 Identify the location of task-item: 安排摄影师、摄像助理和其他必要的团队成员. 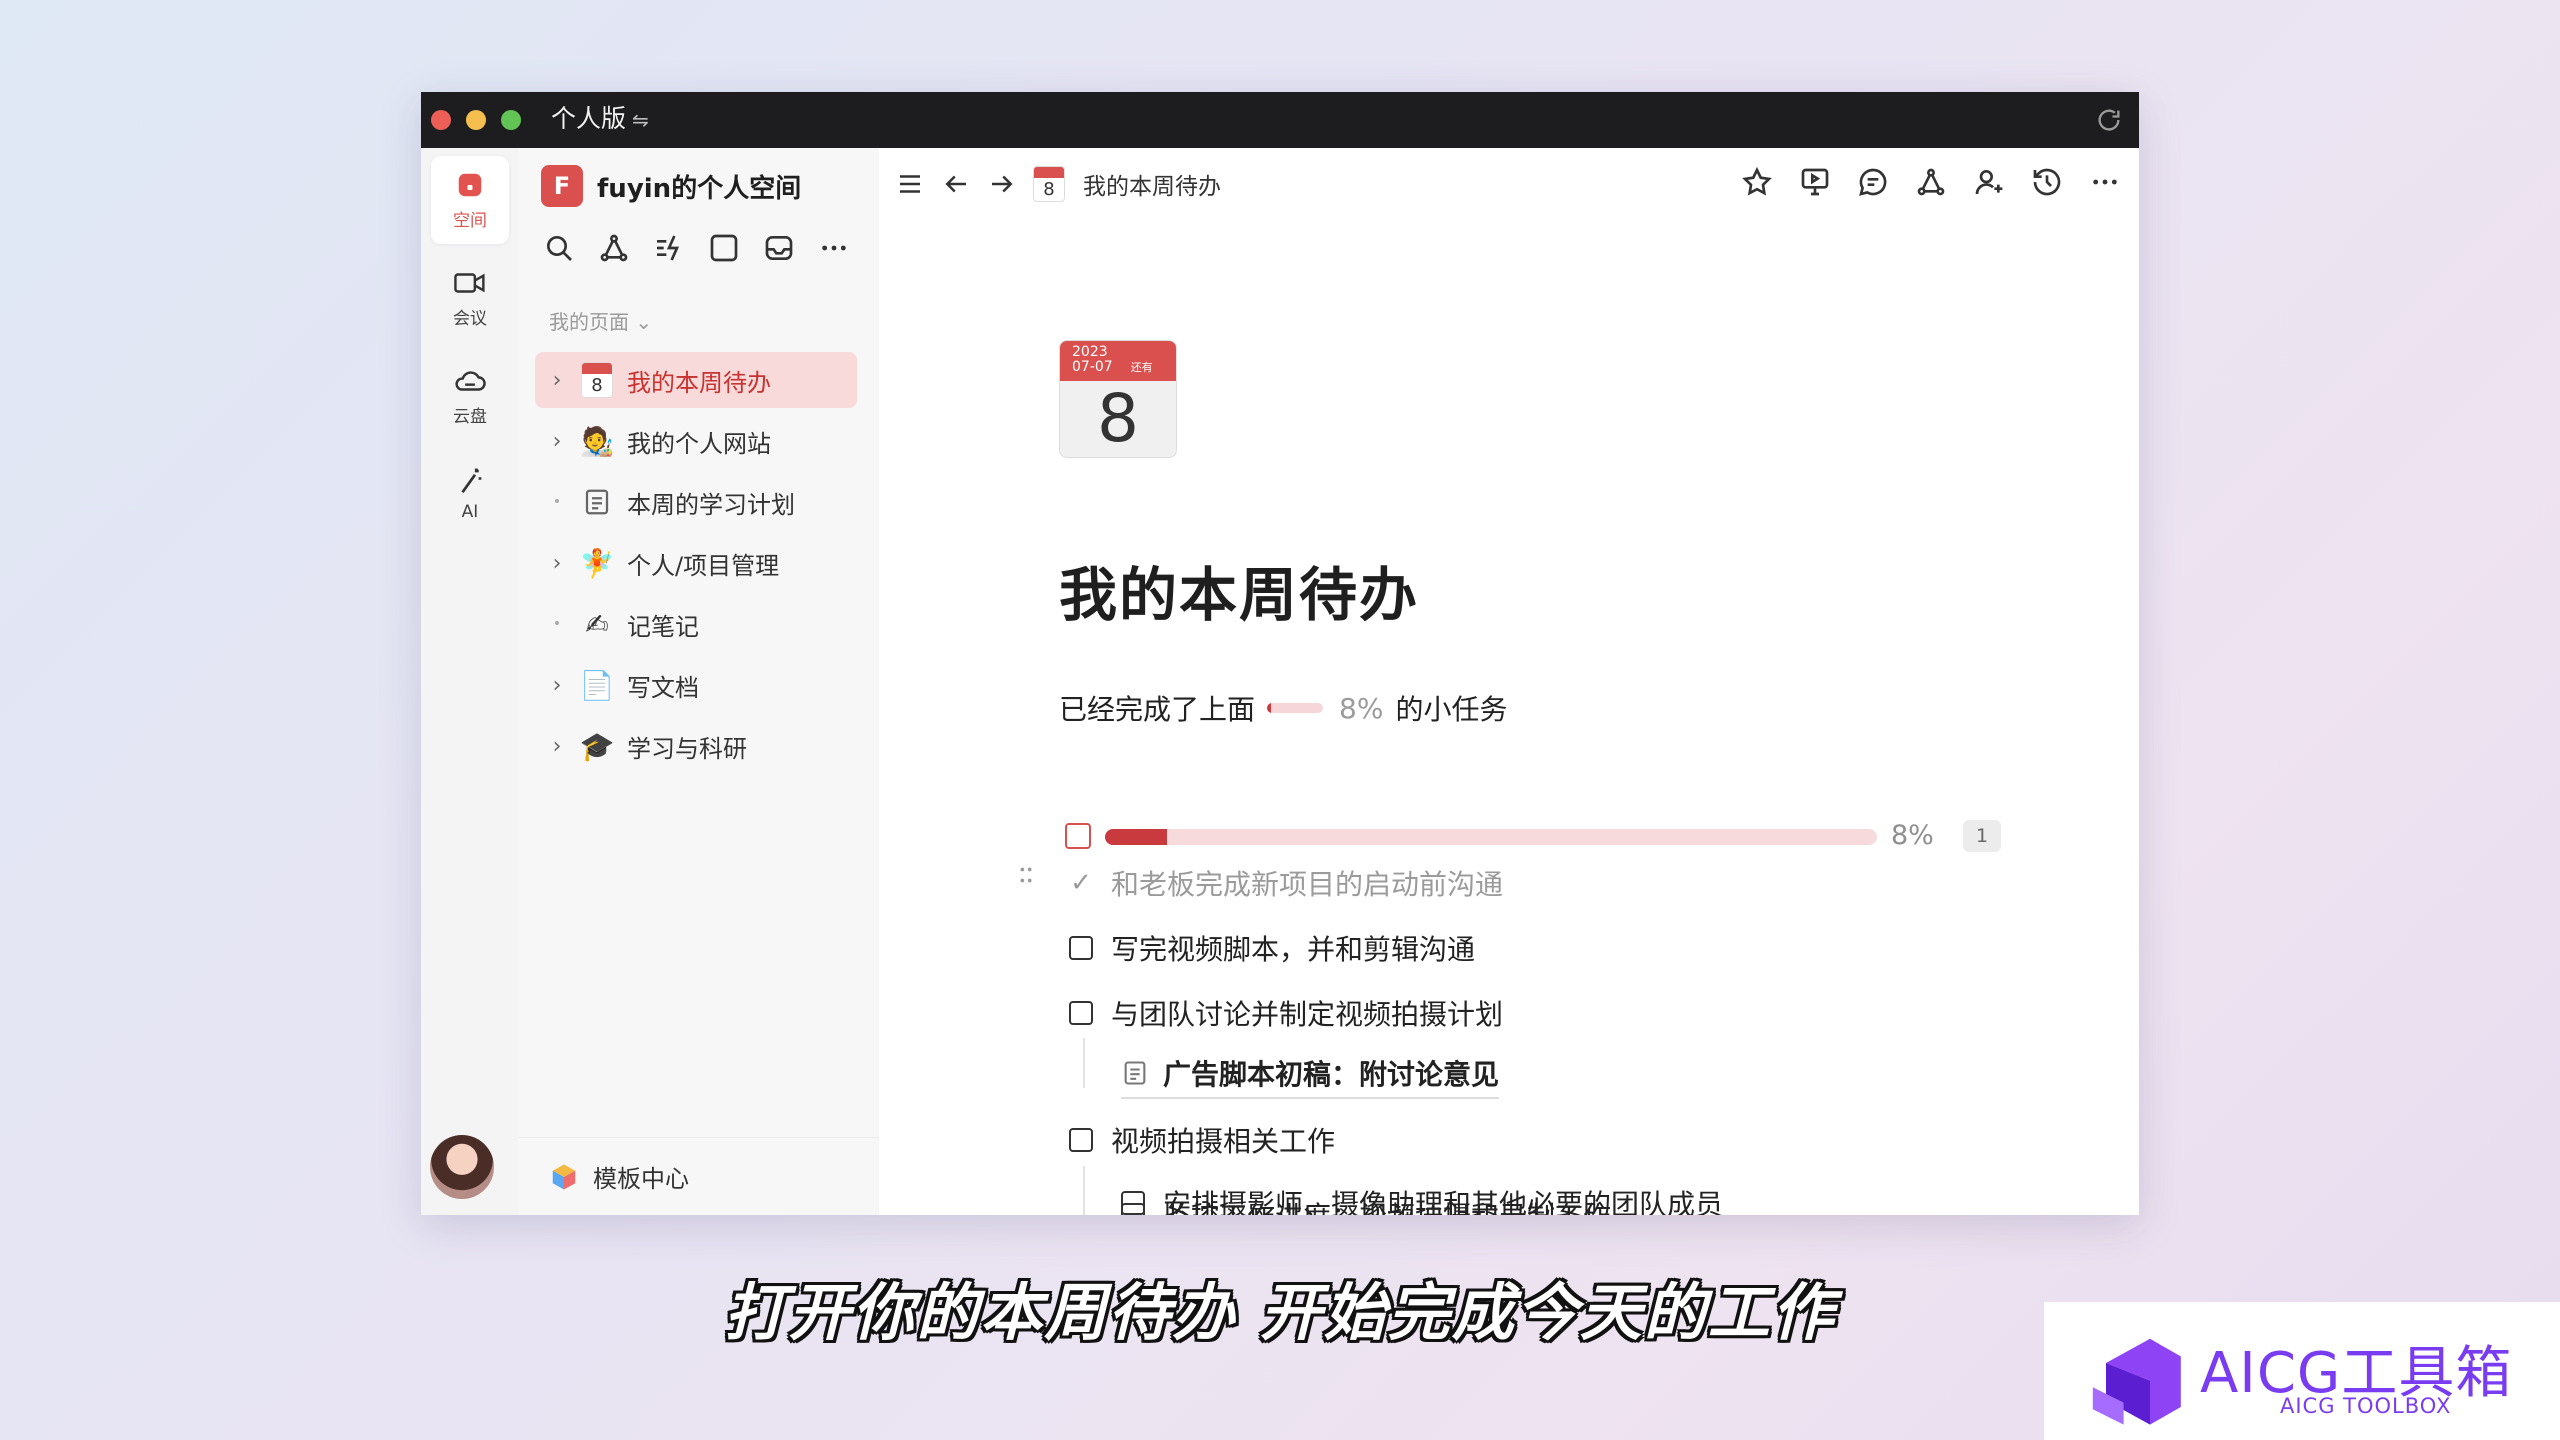
(1422, 1199).